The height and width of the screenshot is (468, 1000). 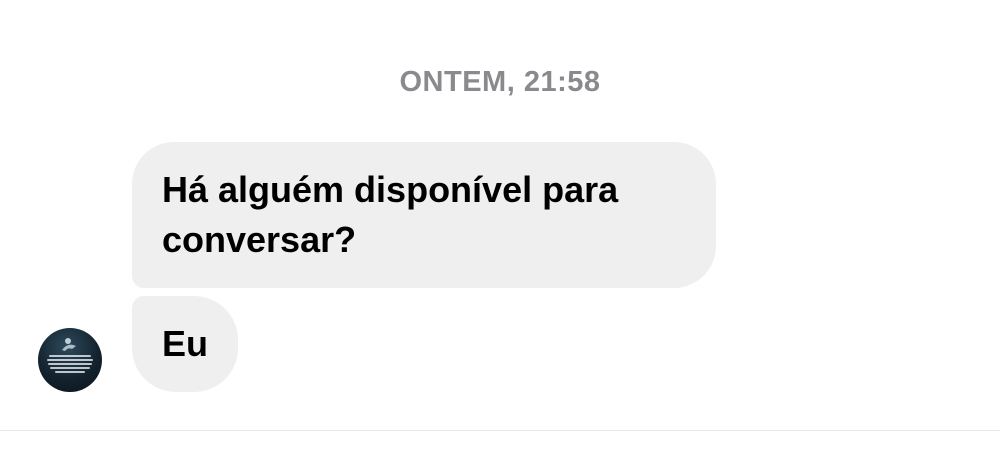 I want to click on message-timestamp: ONTEM, 21:58, so click(x=500, y=82).